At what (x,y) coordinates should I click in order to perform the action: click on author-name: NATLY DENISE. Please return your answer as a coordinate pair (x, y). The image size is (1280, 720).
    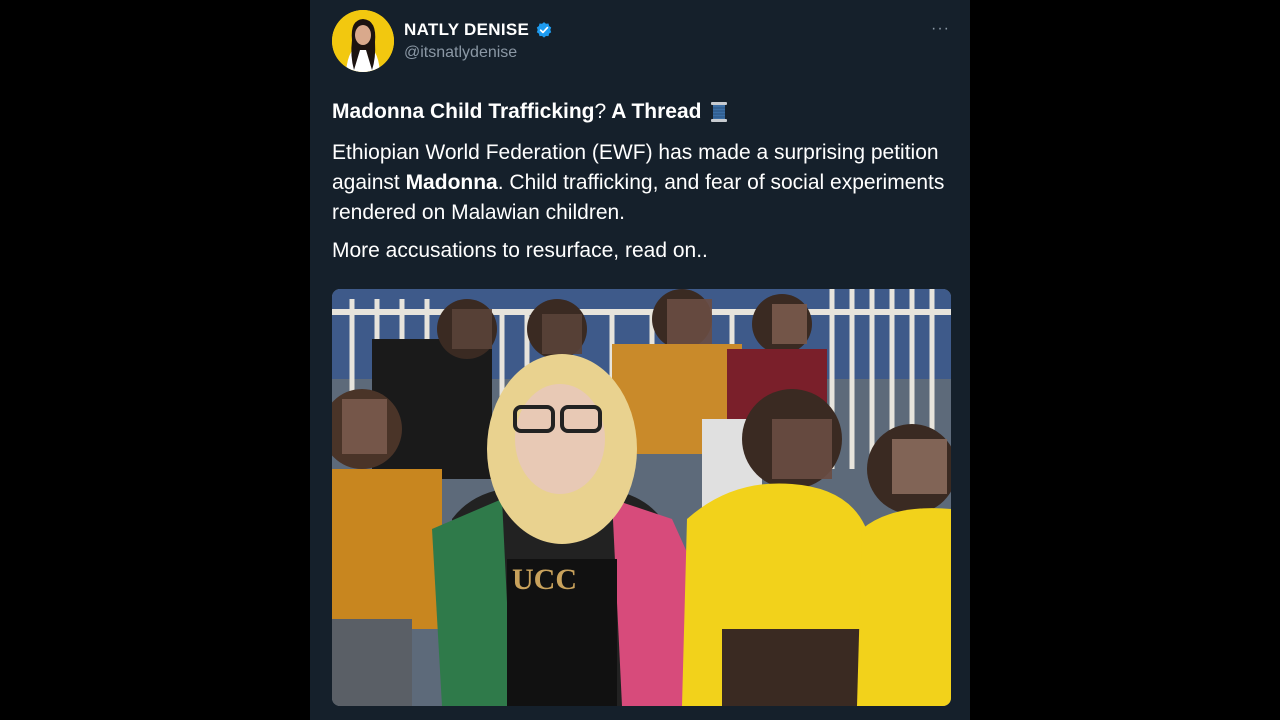
    Looking at the image, I should click on (466, 30).